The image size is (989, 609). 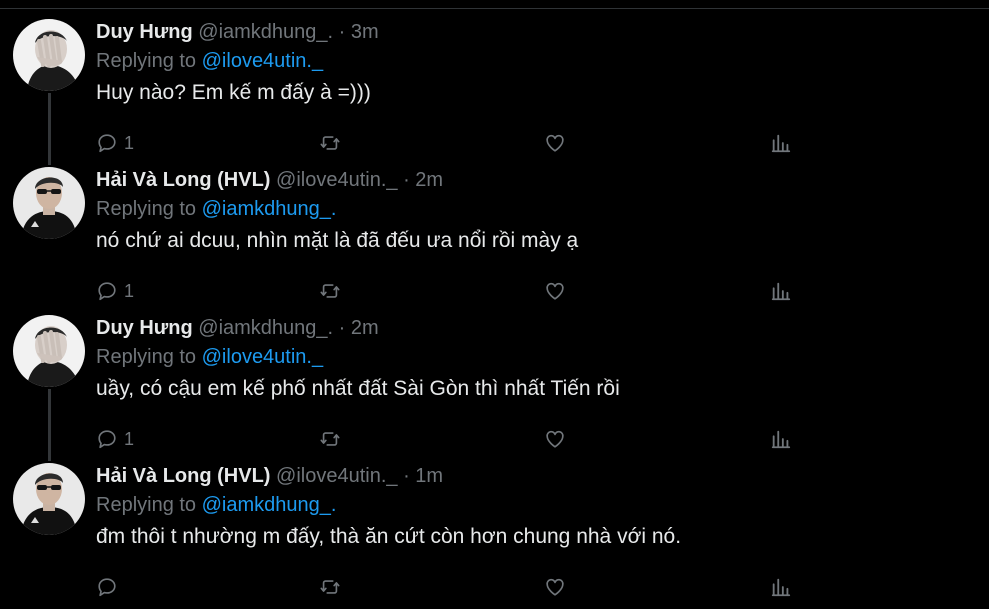 I want to click on timestamp: 1m, so click(x=429, y=476).